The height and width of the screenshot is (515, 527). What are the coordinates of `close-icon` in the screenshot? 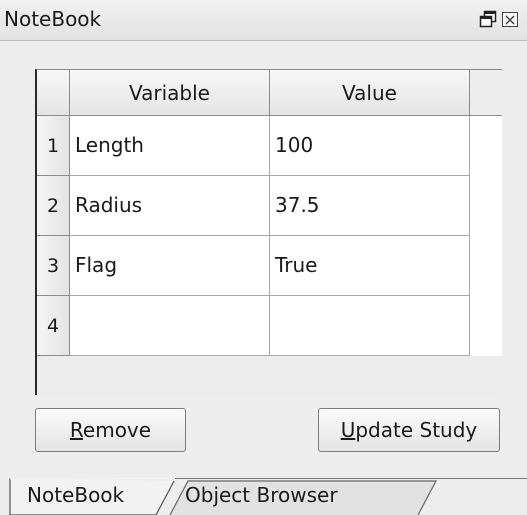 It's located at (510, 19).